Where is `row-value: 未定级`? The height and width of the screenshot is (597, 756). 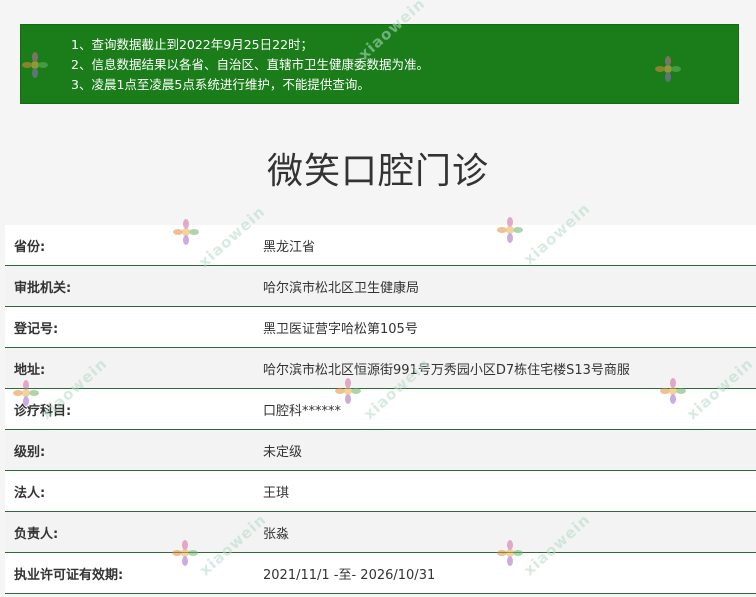 row-value: 未定级 is located at coordinates (283, 452).